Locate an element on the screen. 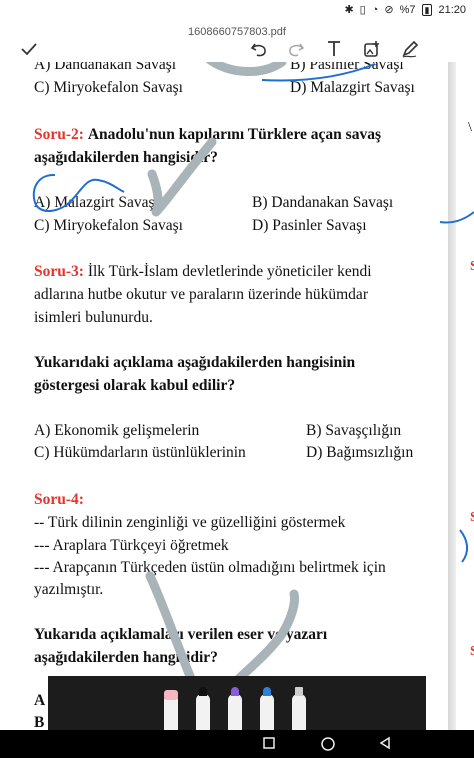 The image size is (474, 758). question-2-option-c: C) Miryokefalon Savaşı is located at coordinates (108, 225).